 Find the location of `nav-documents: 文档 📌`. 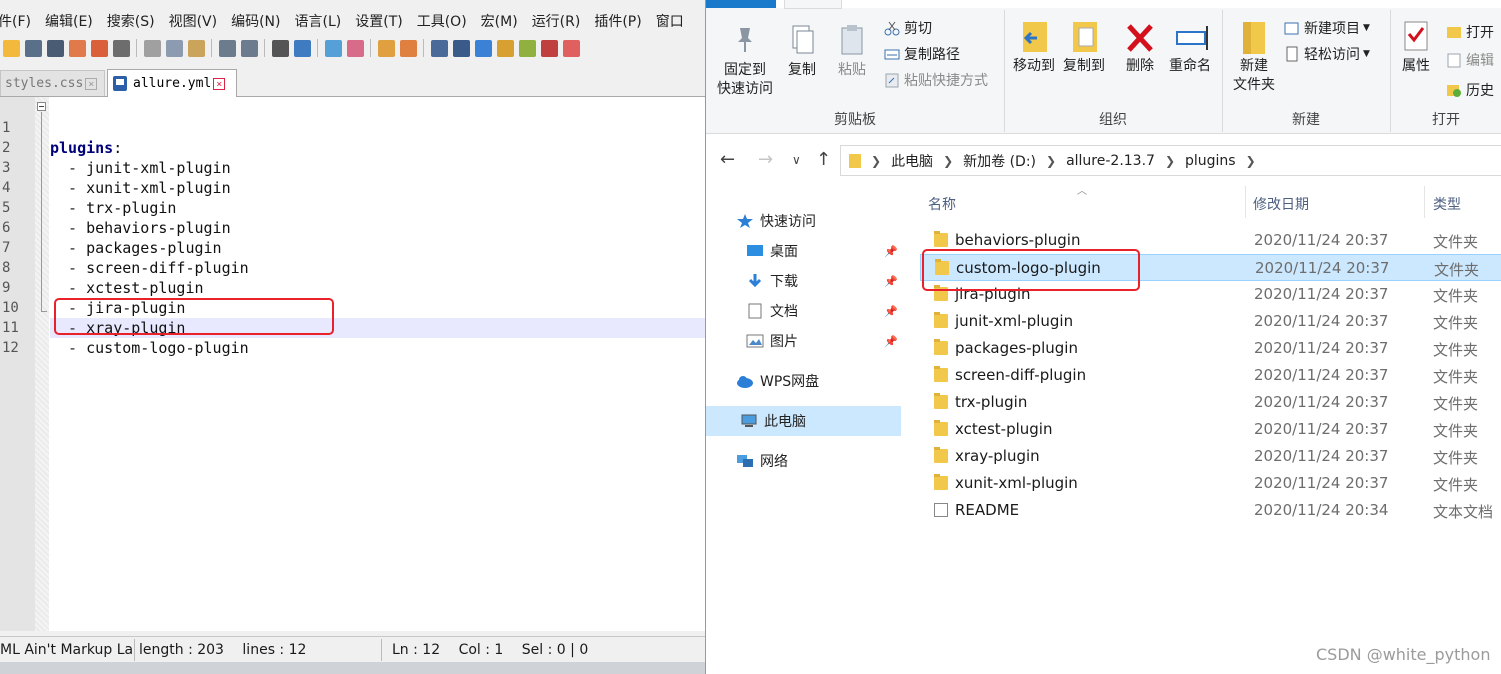

nav-documents: 文档 📌 is located at coordinates (822, 311).